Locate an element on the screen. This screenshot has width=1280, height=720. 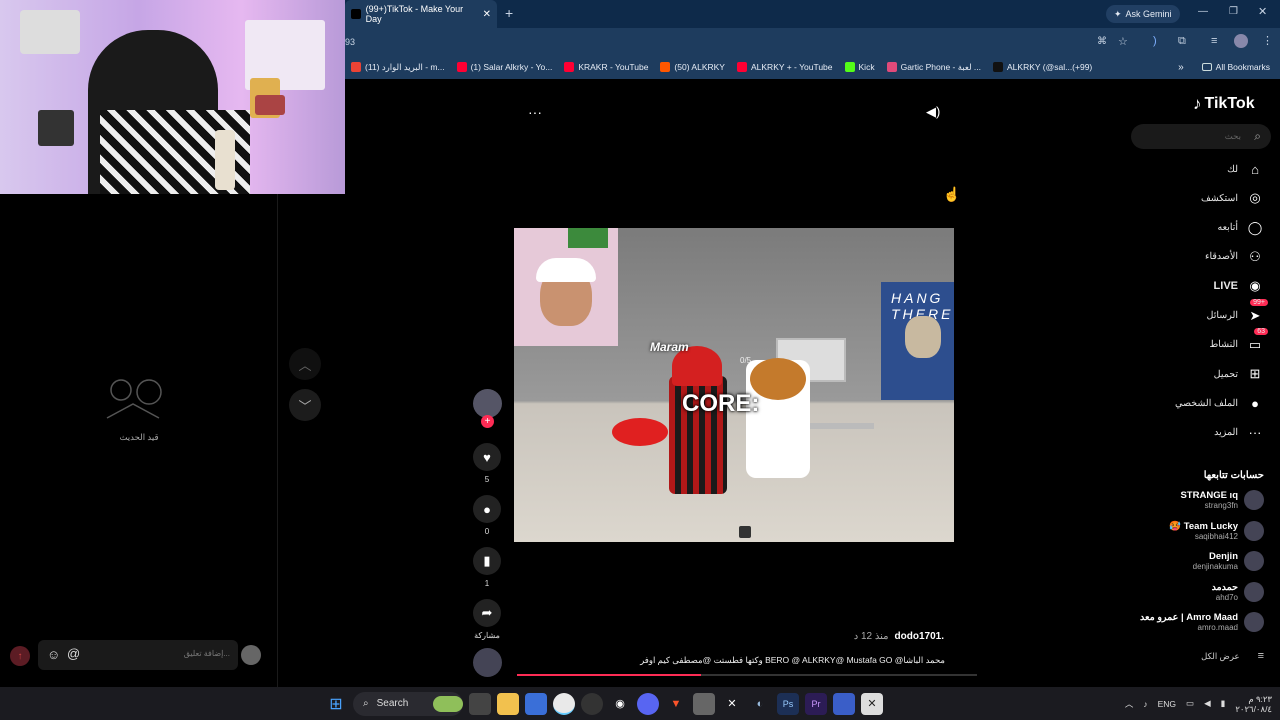
following-account: STRANGE ıq strang3fn is located at coordinates (1222, 500).